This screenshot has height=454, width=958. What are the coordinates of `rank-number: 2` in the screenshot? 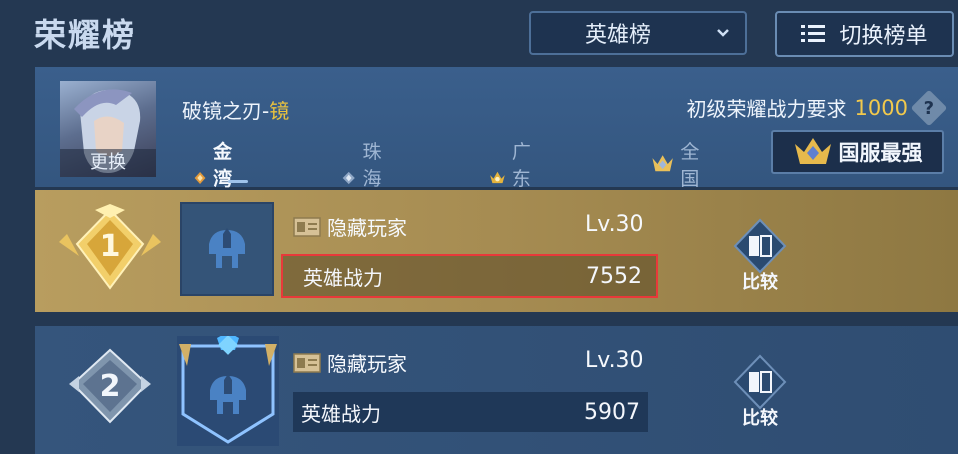 It's located at (110, 386).